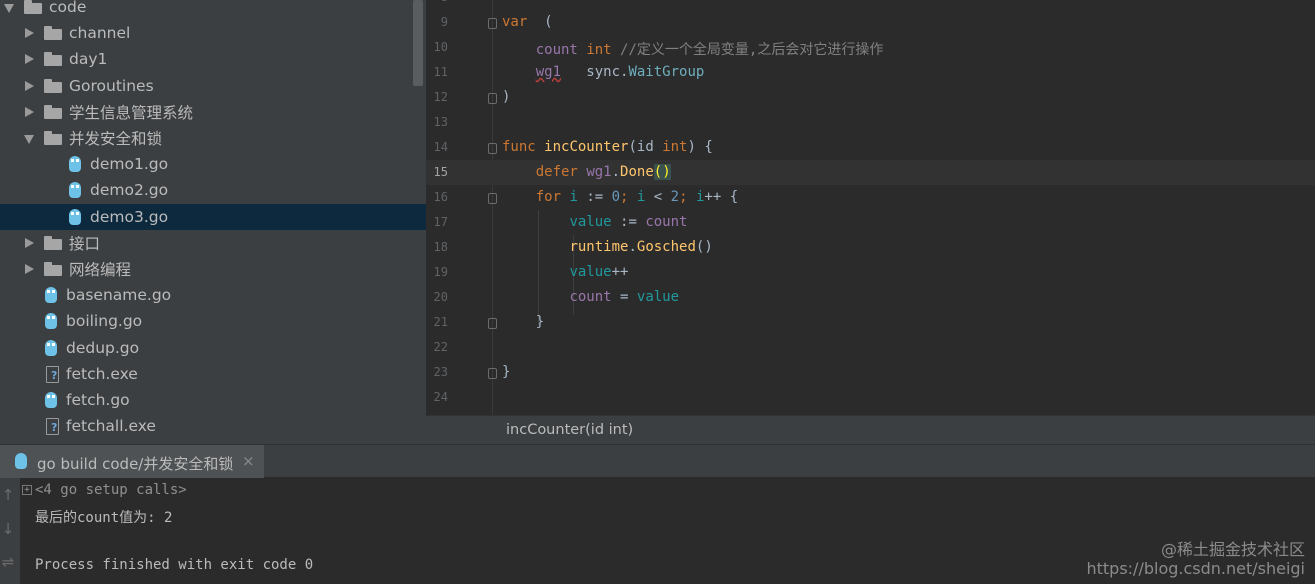 Image resolution: width=1315 pixels, height=584 pixels. I want to click on code-token: value, so click(658, 297).